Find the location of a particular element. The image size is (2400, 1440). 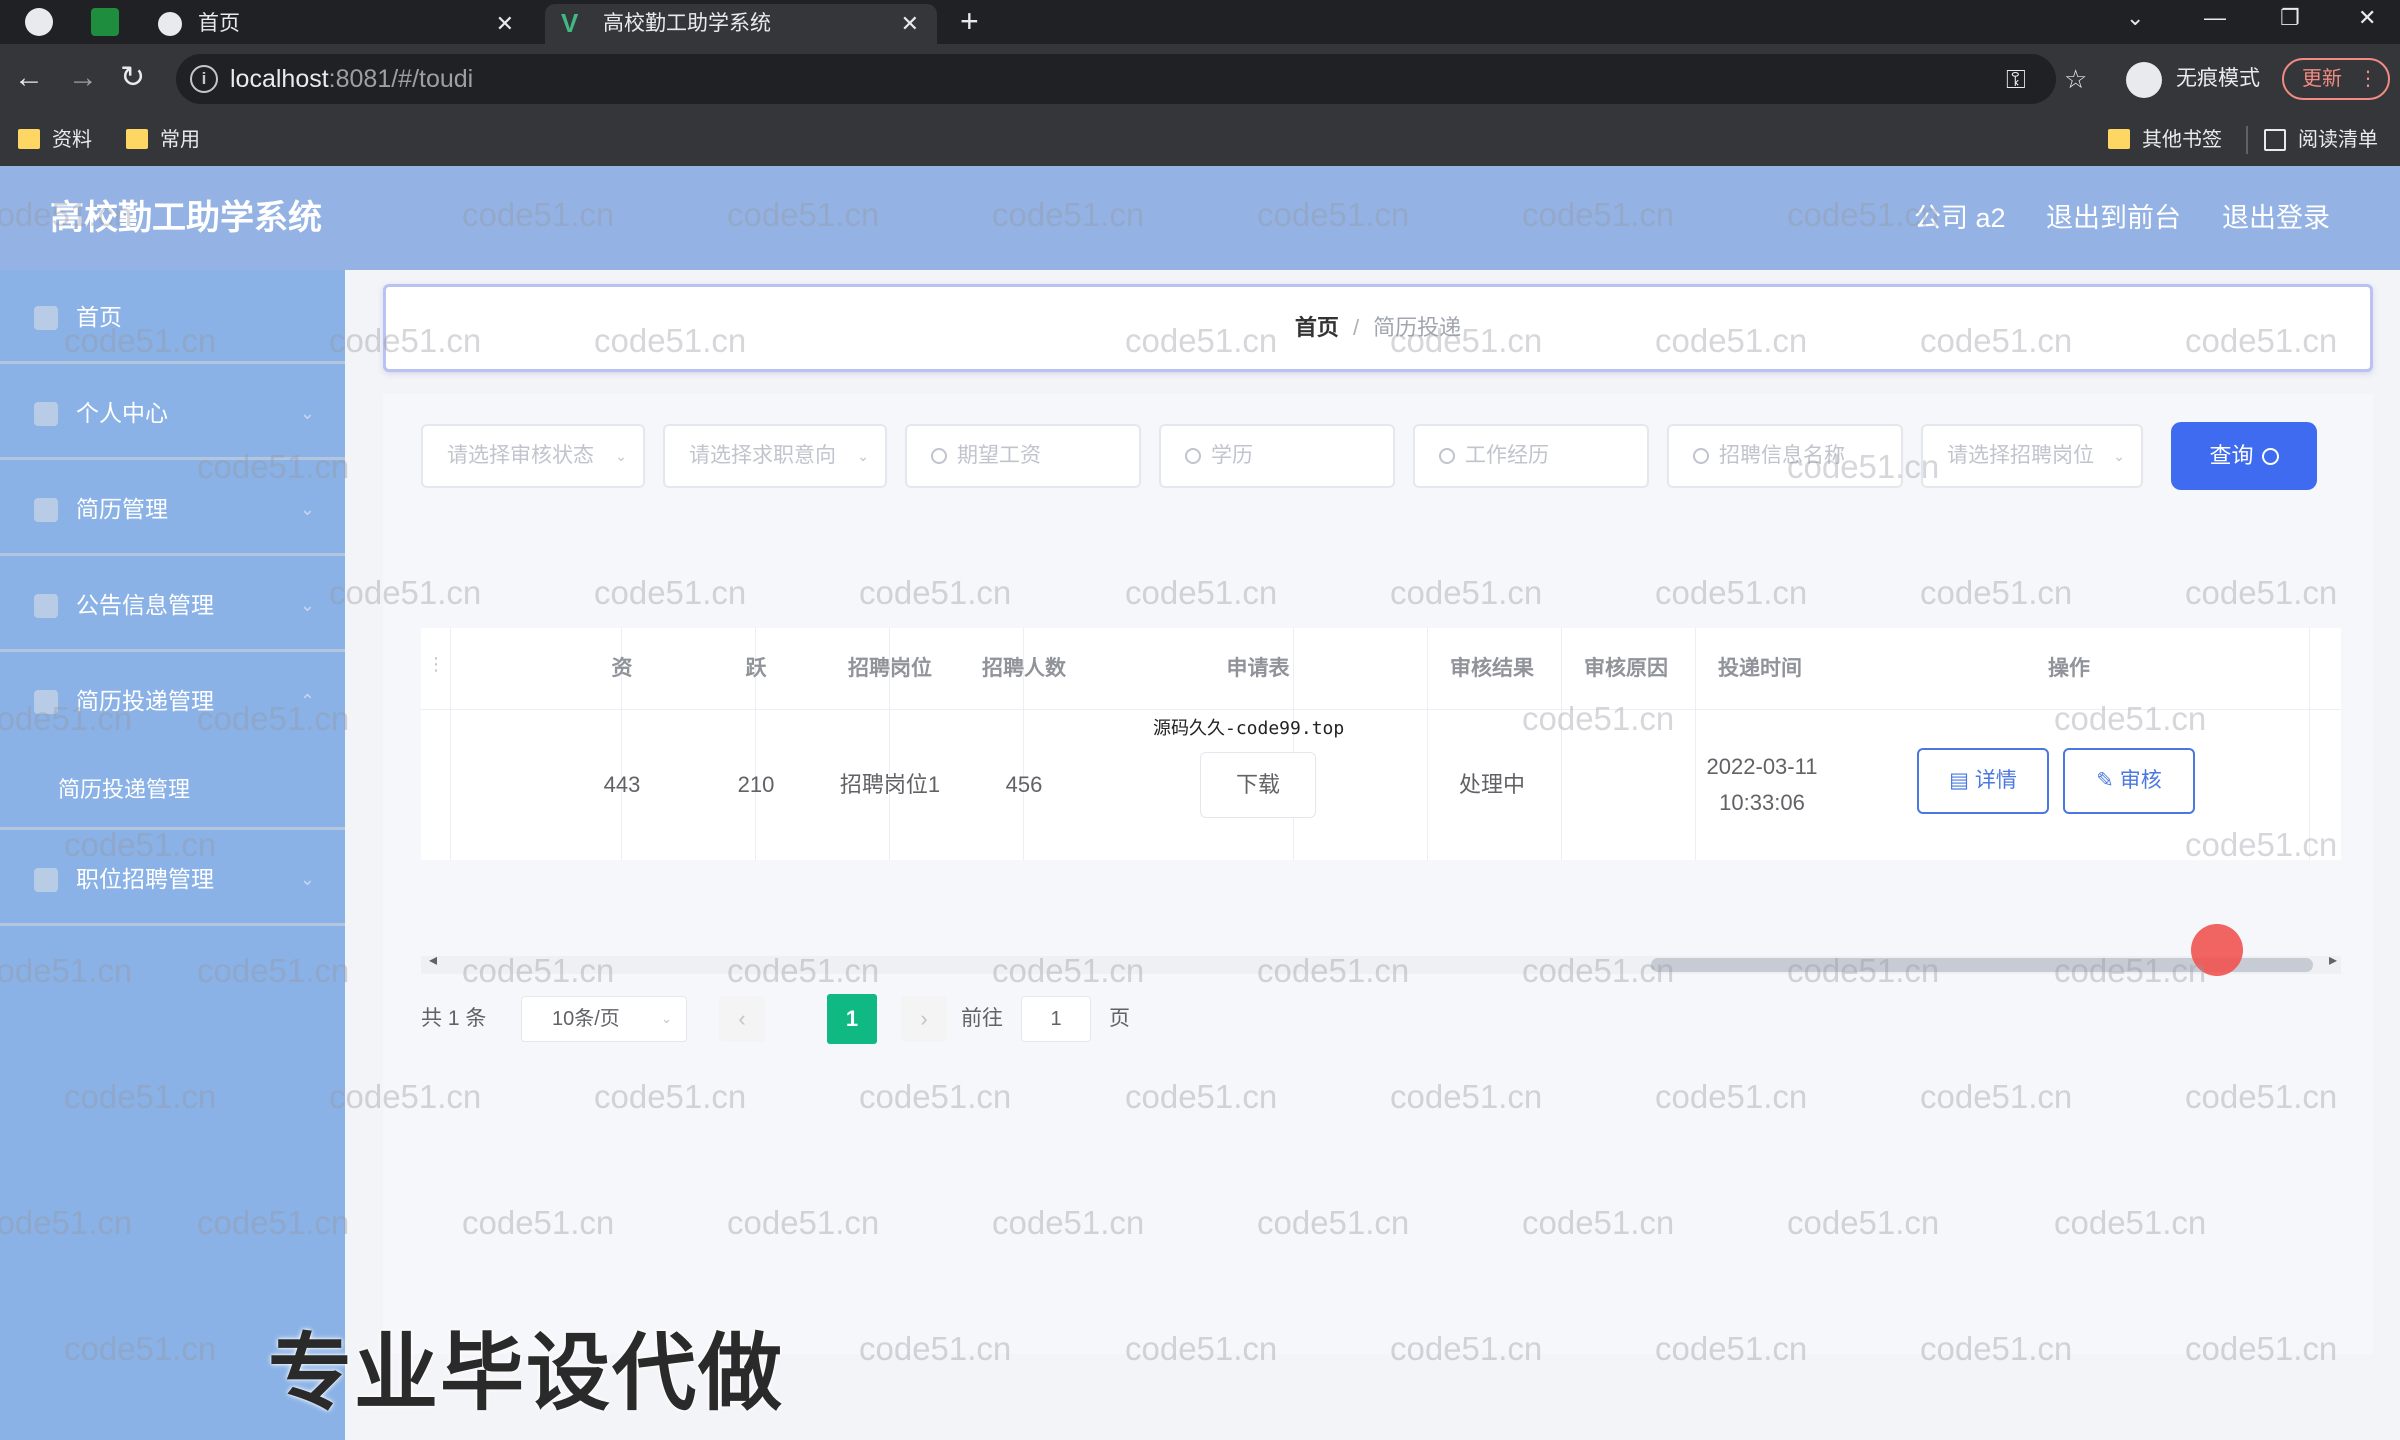

scroll-left-icon: ◂ is located at coordinates (433, 960).